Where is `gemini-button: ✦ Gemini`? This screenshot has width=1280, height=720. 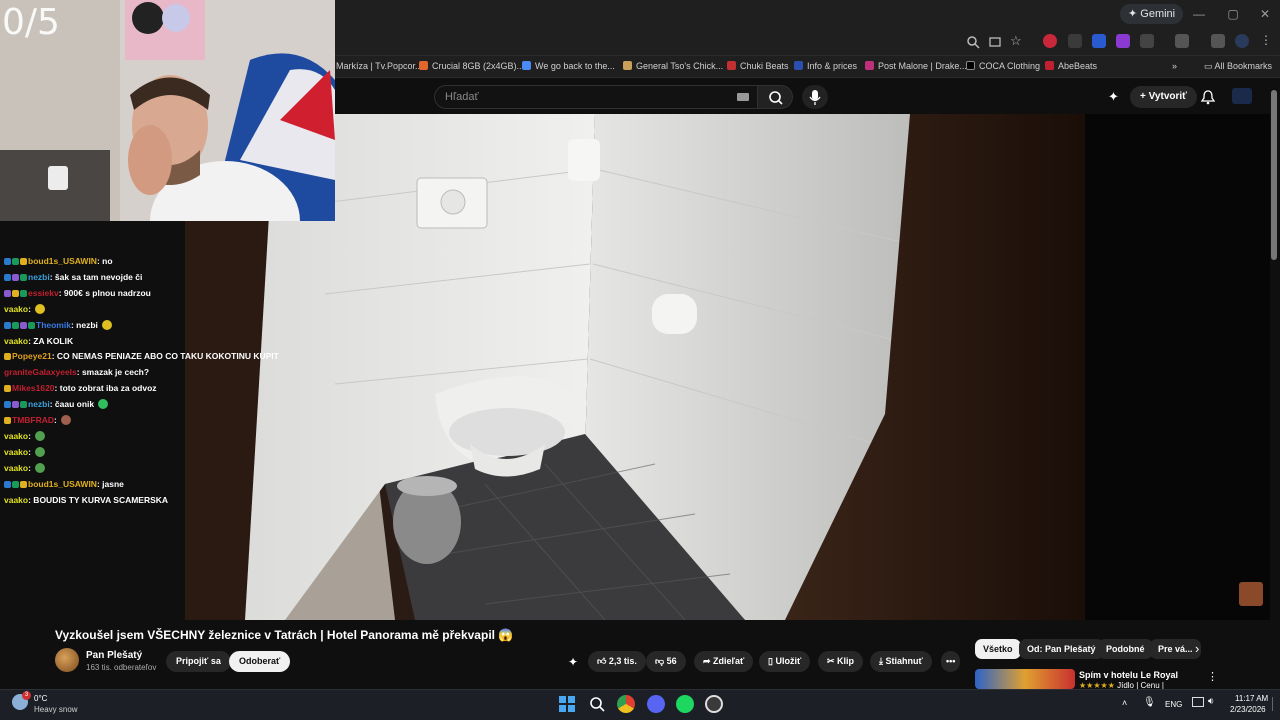 gemini-button: ✦ Gemini is located at coordinates (1152, 14).